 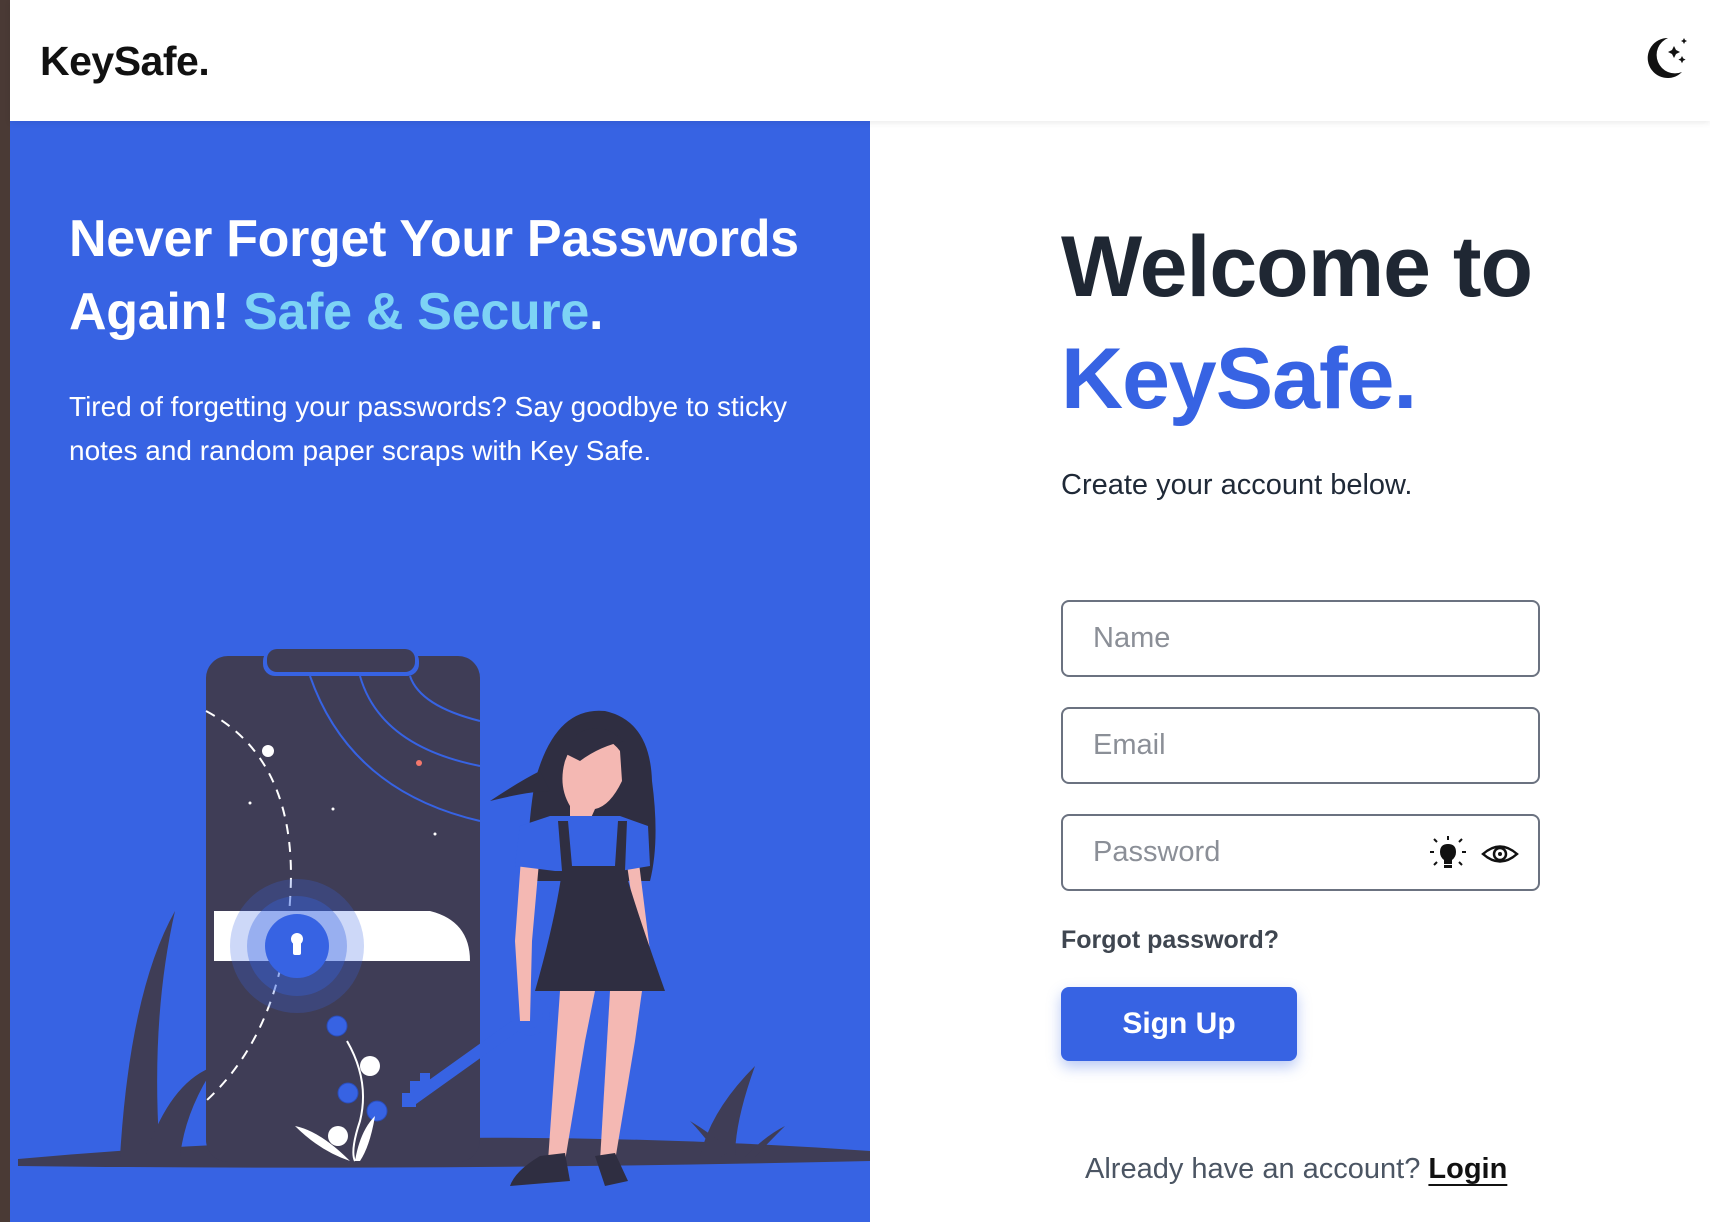 What do you see at coordinates (1664, 58) in the screenshot?
I see `moon-stars-icon` at bounding box center [1664, 58].